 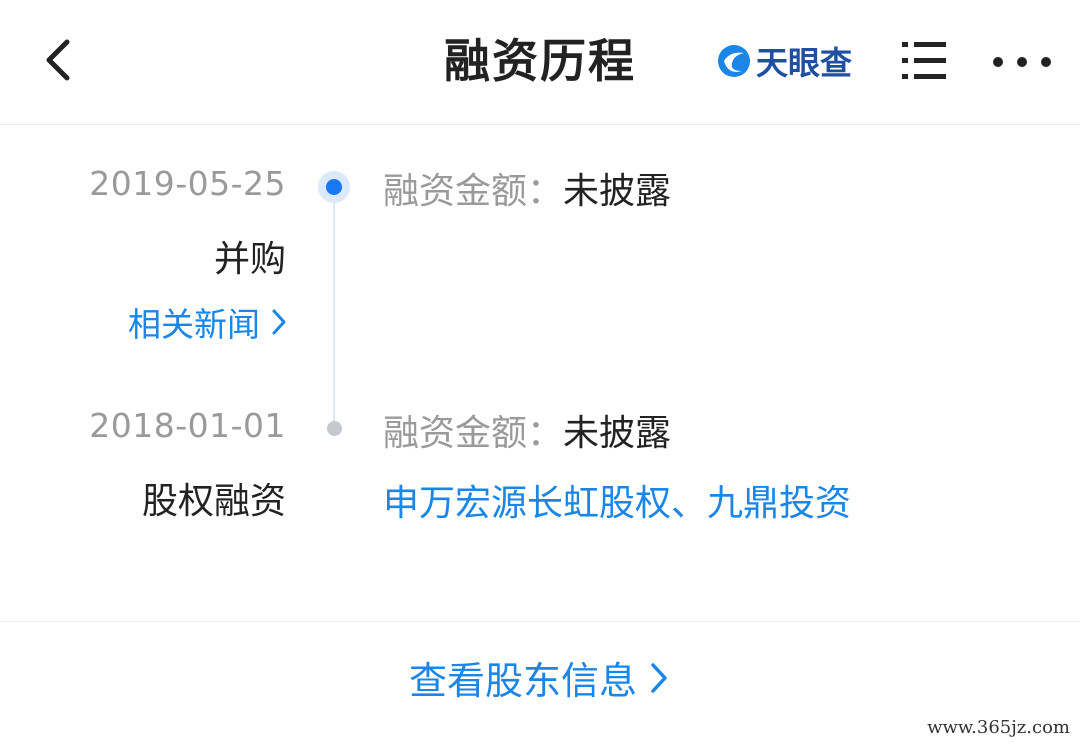 What do you see at coordinates (540, 621) in the screenshot?
I see `divider` at bounding box center [540, 621].